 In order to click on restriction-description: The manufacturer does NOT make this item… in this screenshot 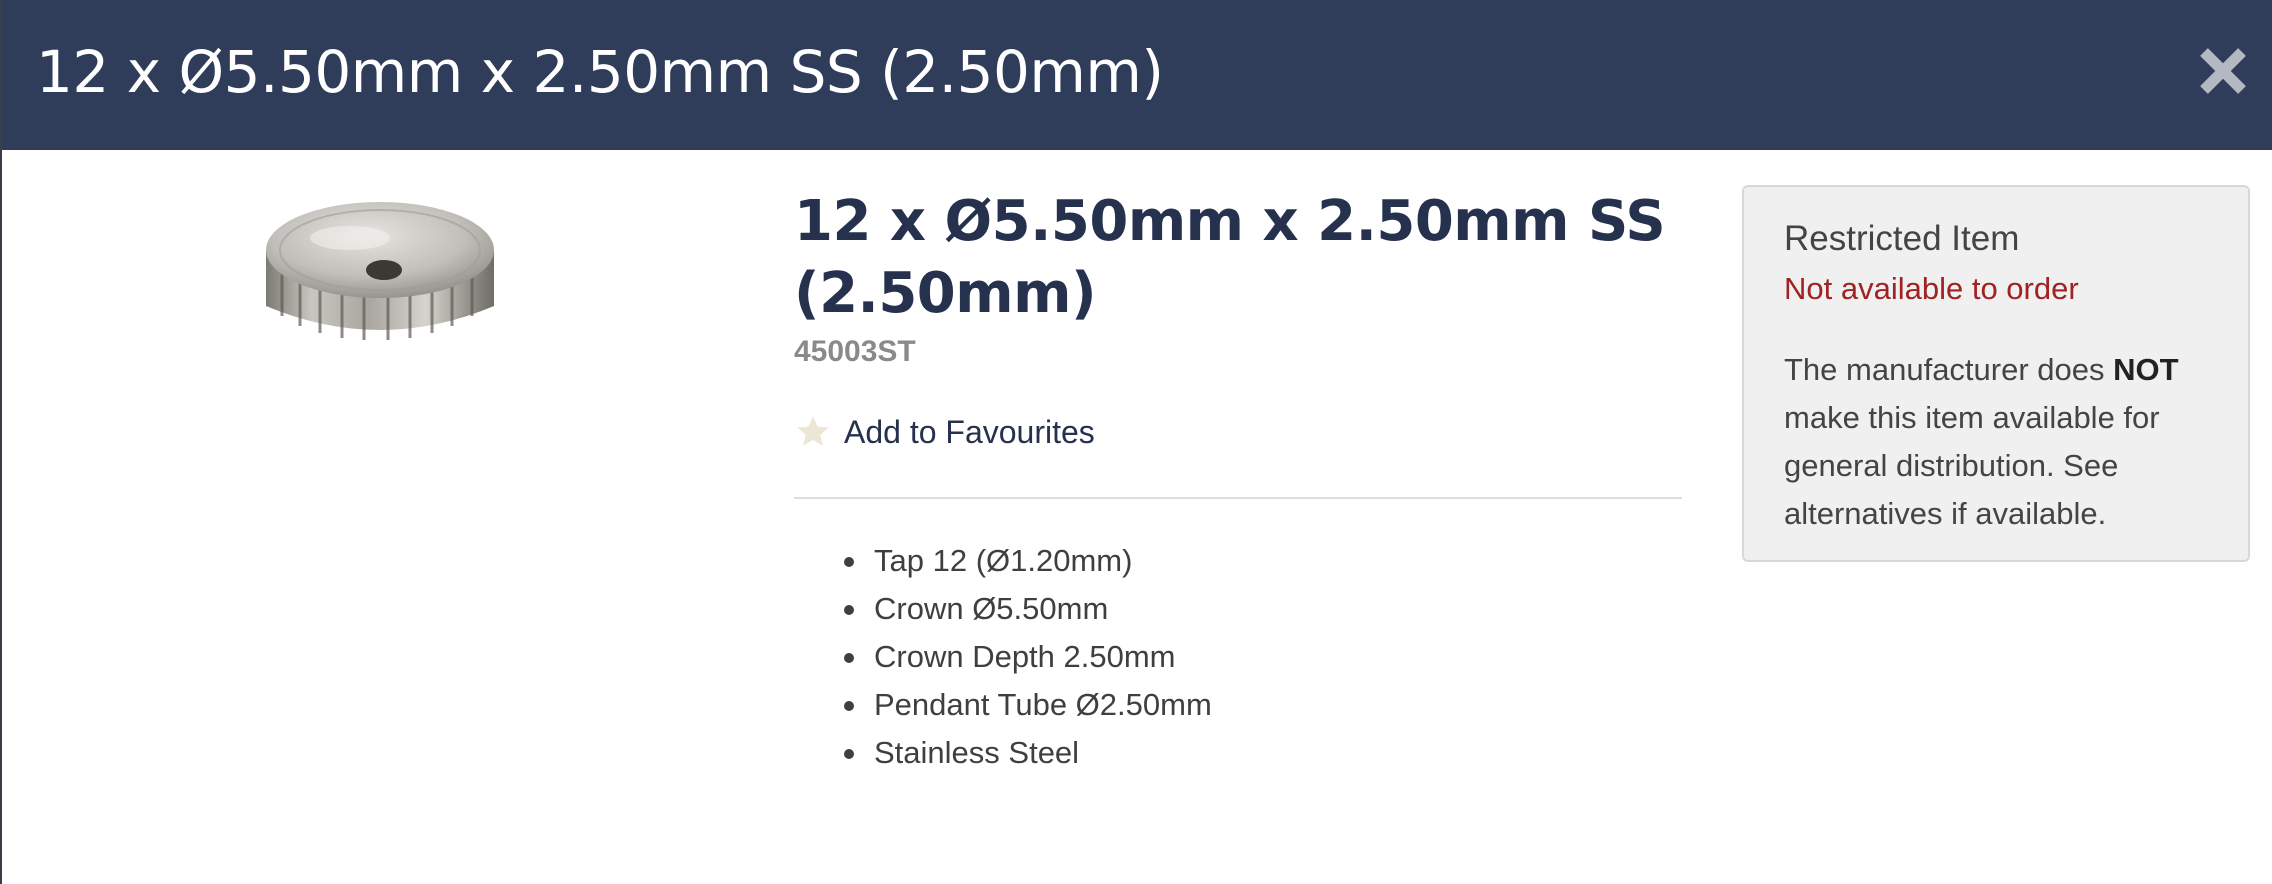, I will do `click(2004, 442)`.